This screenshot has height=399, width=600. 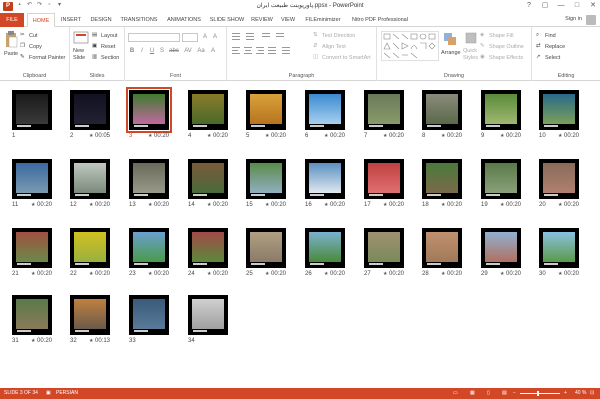 I want to click on slide-thumbnail: 9 ★ 00:20, so click(x=501, y=114).